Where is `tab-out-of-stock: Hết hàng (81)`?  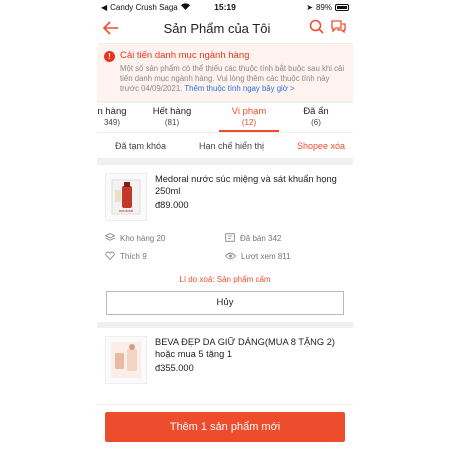 tab-out-of-stock: Hết hàng (81) is located at coordinates (172, 117).